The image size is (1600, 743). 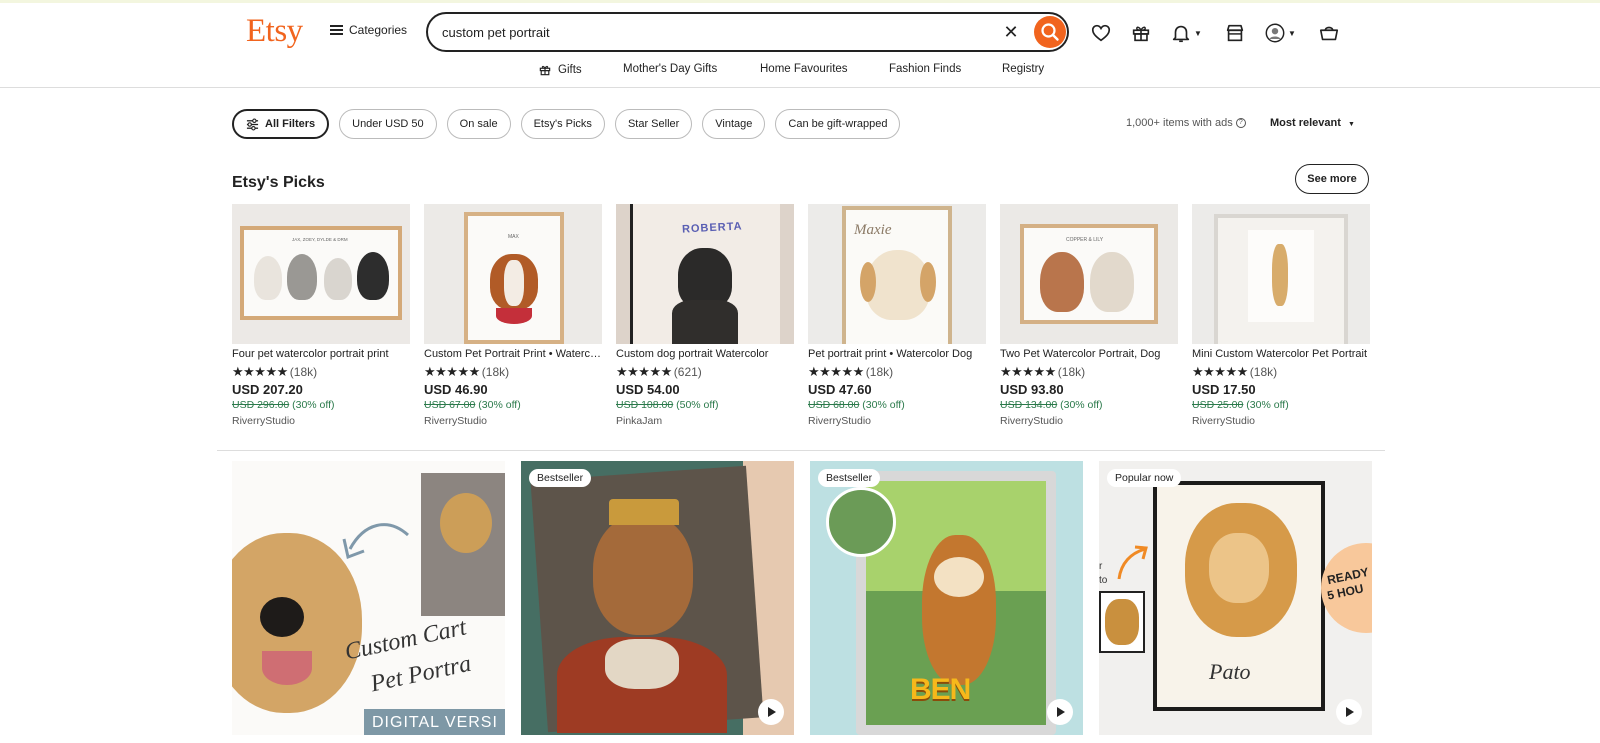 What do you see at coordinates (435, 722) in the screenshot?
I see `listing-overlay-text: DIGITAL VERSI` at bounding box center [435, 722].